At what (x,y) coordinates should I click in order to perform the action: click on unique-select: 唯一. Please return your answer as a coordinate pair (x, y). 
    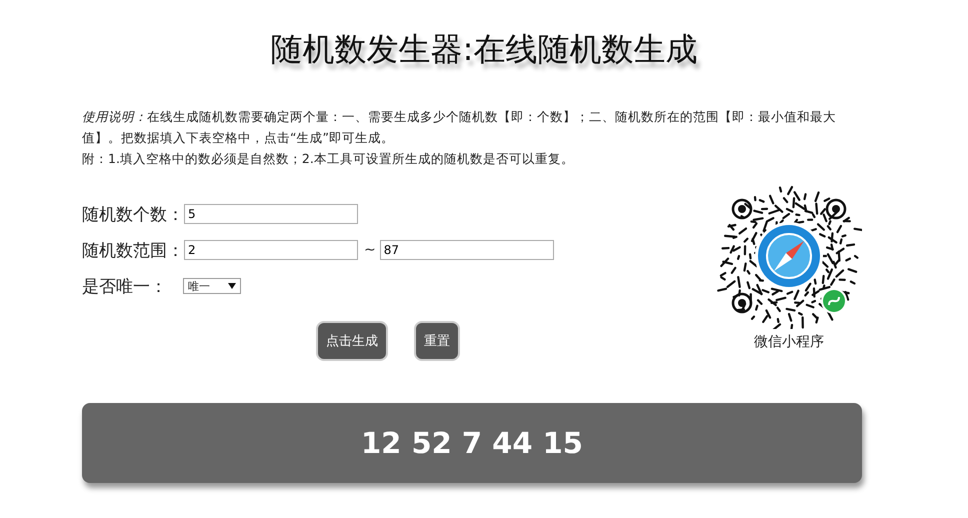
    Looking at the image, I should click on (212, 286).